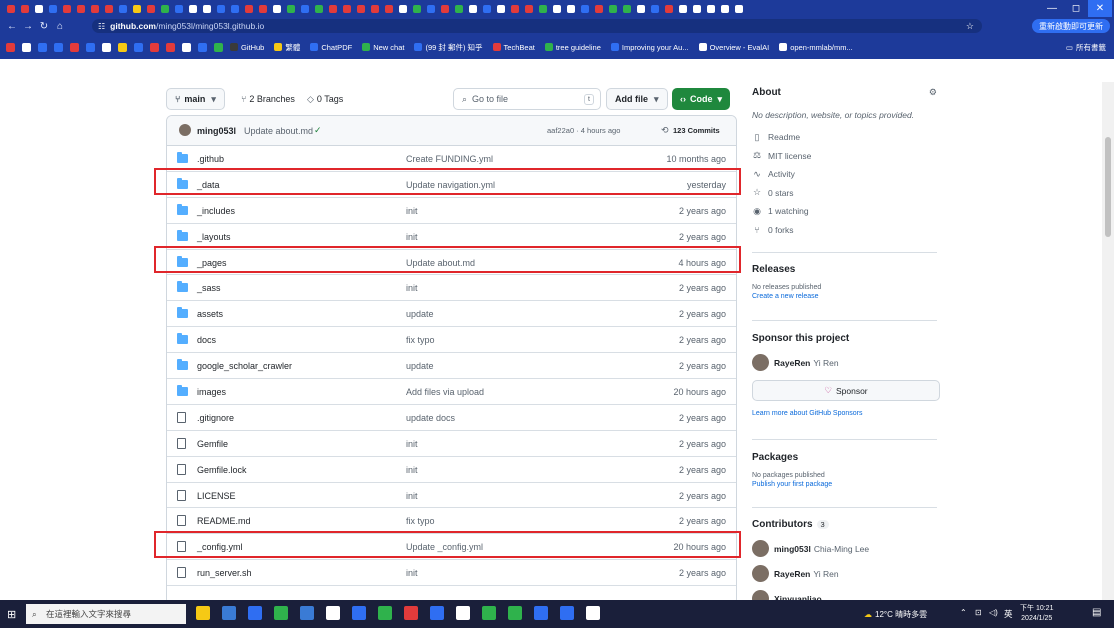  What do you see at coordinates (222, 470) in the screenshot?
I see `file-name-link: Gemfile.lock` at bounding box center [222, 470].